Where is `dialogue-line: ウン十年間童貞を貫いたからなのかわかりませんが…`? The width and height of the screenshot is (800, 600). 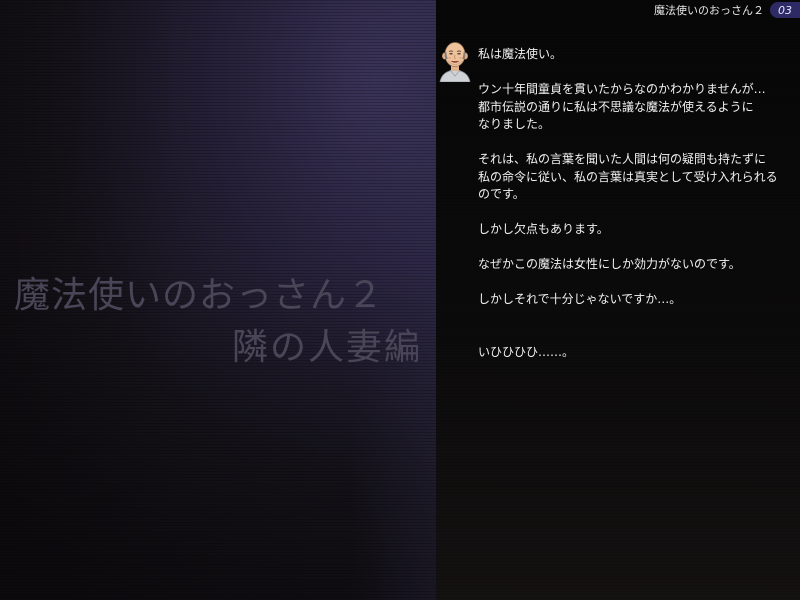 dialogue-line: ウン十年間童貞を貫いたからなのかわかりませんが… is located at coordinates (622, 89).